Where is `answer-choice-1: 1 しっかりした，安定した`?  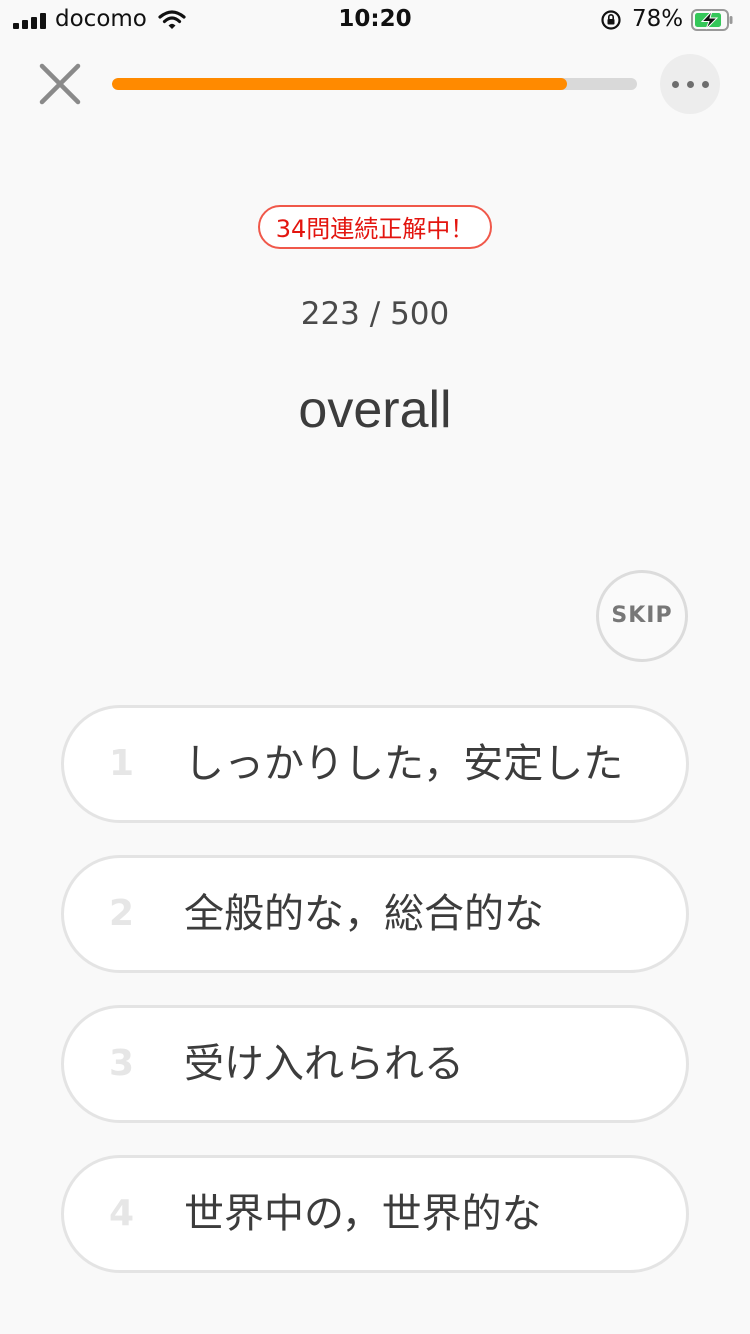
answer-choice-1: 1 しっかりした，安定した is located at coordinates (375, 764).